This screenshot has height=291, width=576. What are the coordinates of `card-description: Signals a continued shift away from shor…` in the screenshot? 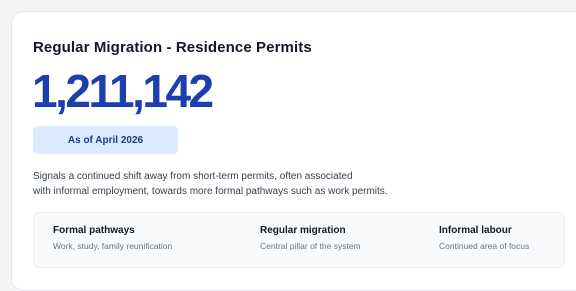 It's located at (233, 184).